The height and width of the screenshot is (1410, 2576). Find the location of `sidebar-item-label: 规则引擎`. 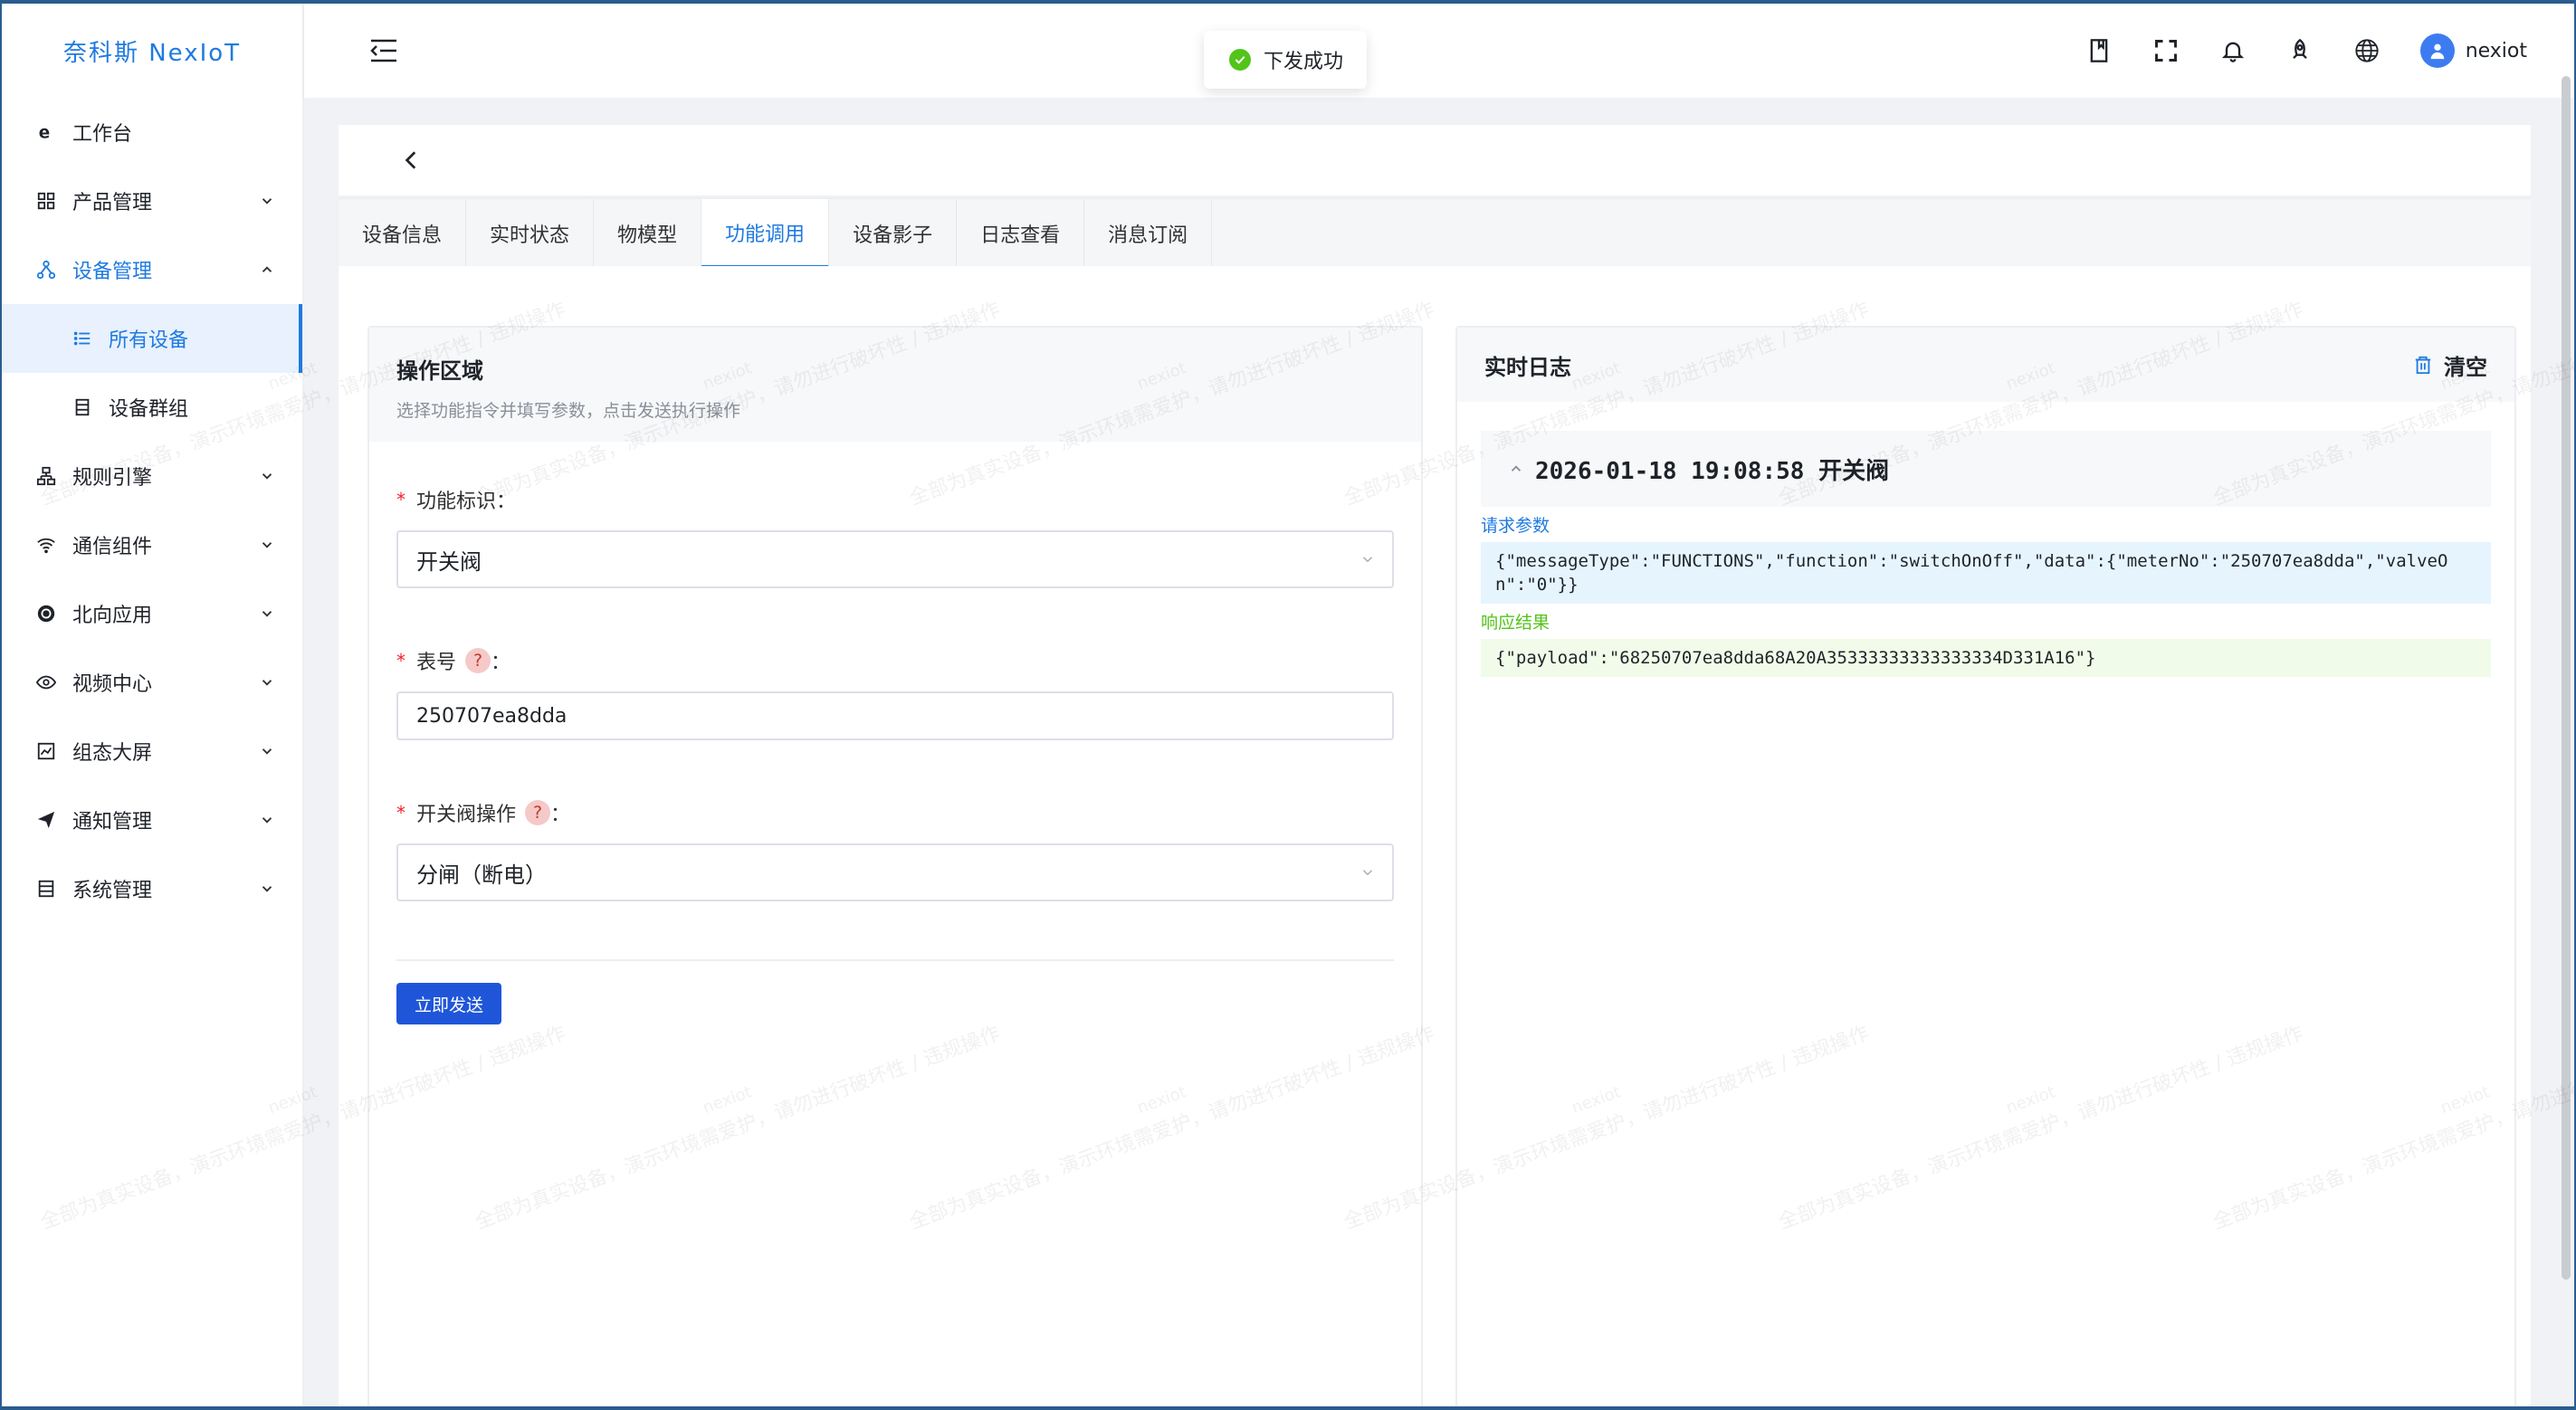

sidebar-item-label: 规则引擎 is located at coordinates (112, 478).